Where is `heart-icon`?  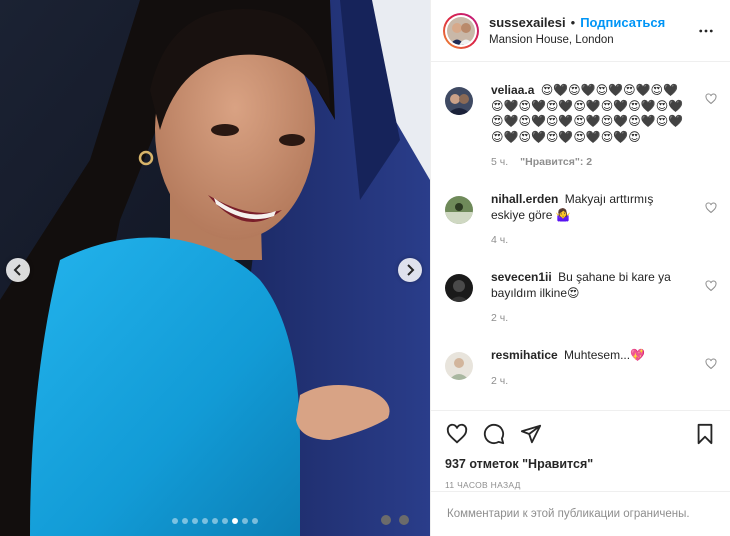
heart-icon is located at coordinates (457, 433).